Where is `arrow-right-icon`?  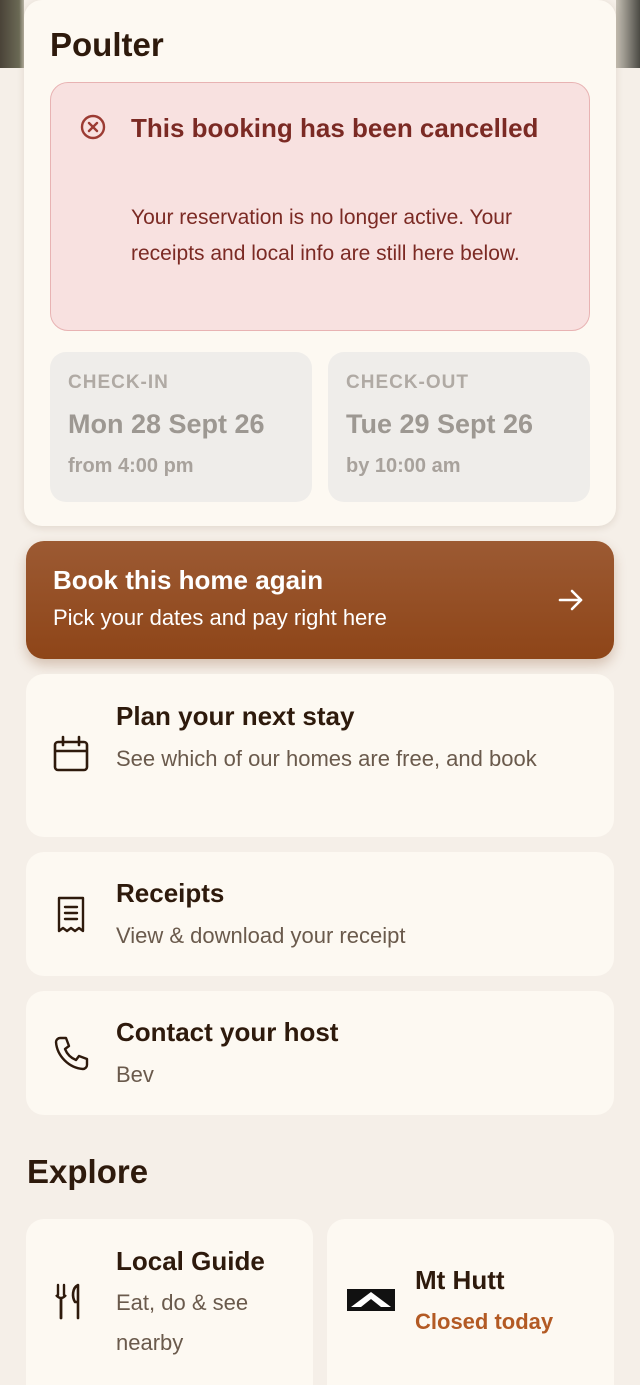 arrow-right-icon is located at coordinates (570, 600).